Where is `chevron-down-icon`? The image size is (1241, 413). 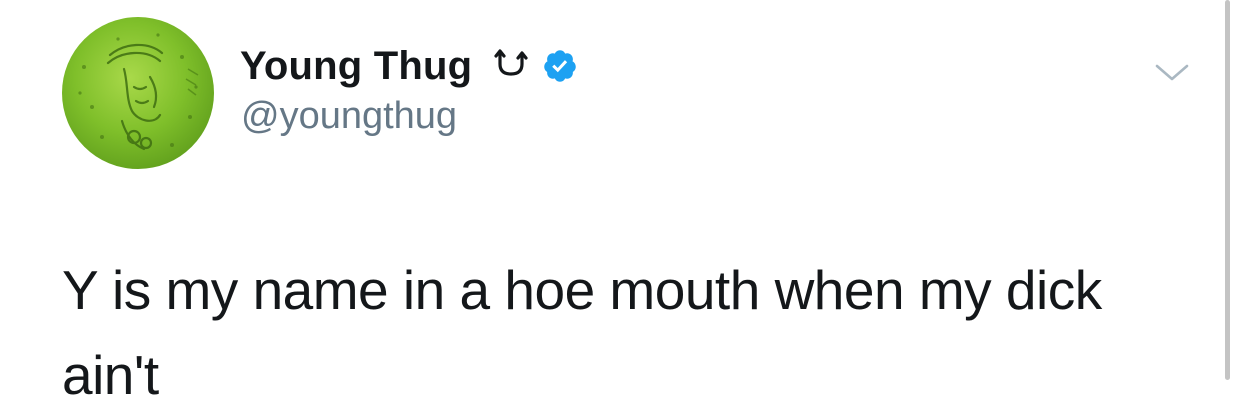 chevron-down-icon is located at coordinates (1172, 72).